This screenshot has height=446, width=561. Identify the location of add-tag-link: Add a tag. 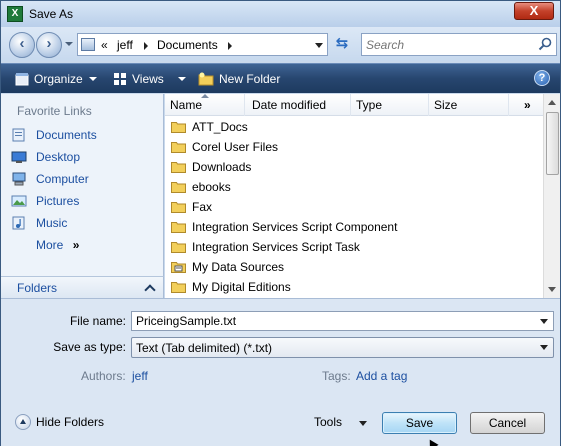
(381, 376).